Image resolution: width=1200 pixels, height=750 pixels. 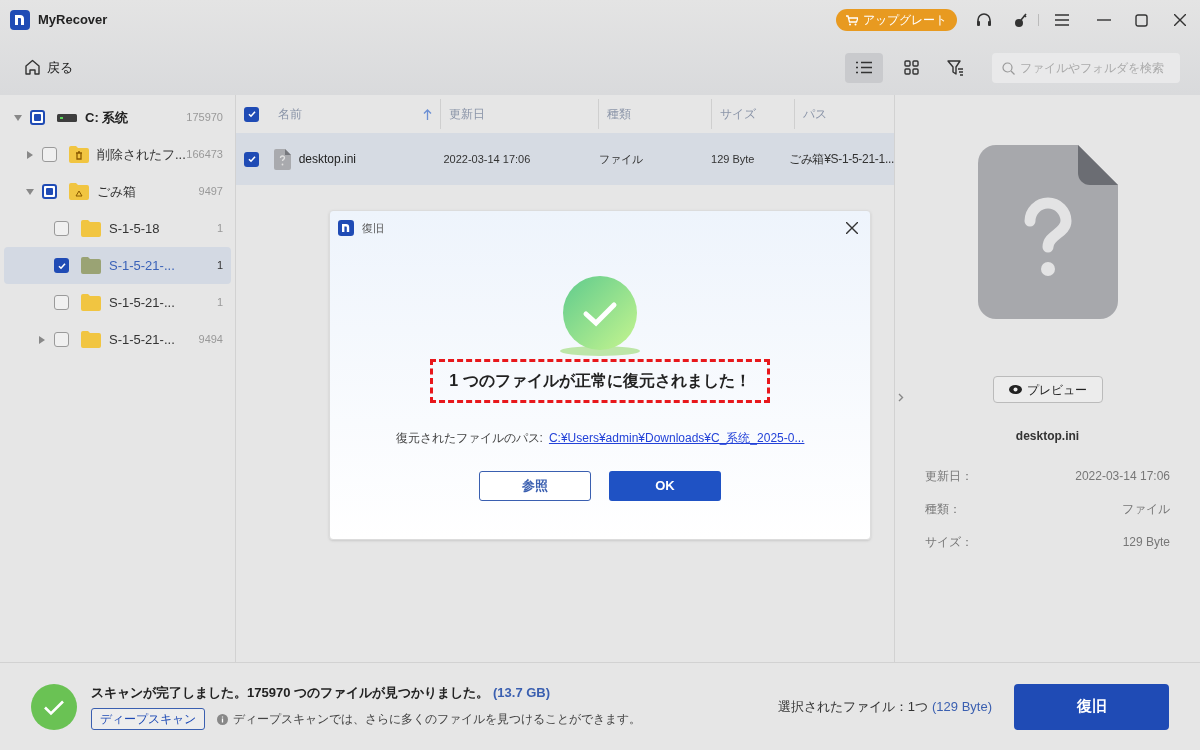 I want to click on recycle-folder-icon, so click(x=79, y=191).